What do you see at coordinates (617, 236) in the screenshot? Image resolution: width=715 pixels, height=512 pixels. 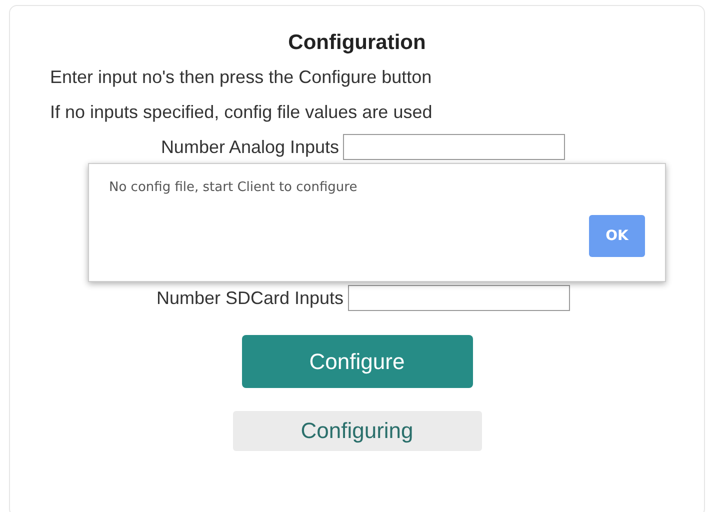 I see `ok-button: OK` at bounding box center [617, 236].